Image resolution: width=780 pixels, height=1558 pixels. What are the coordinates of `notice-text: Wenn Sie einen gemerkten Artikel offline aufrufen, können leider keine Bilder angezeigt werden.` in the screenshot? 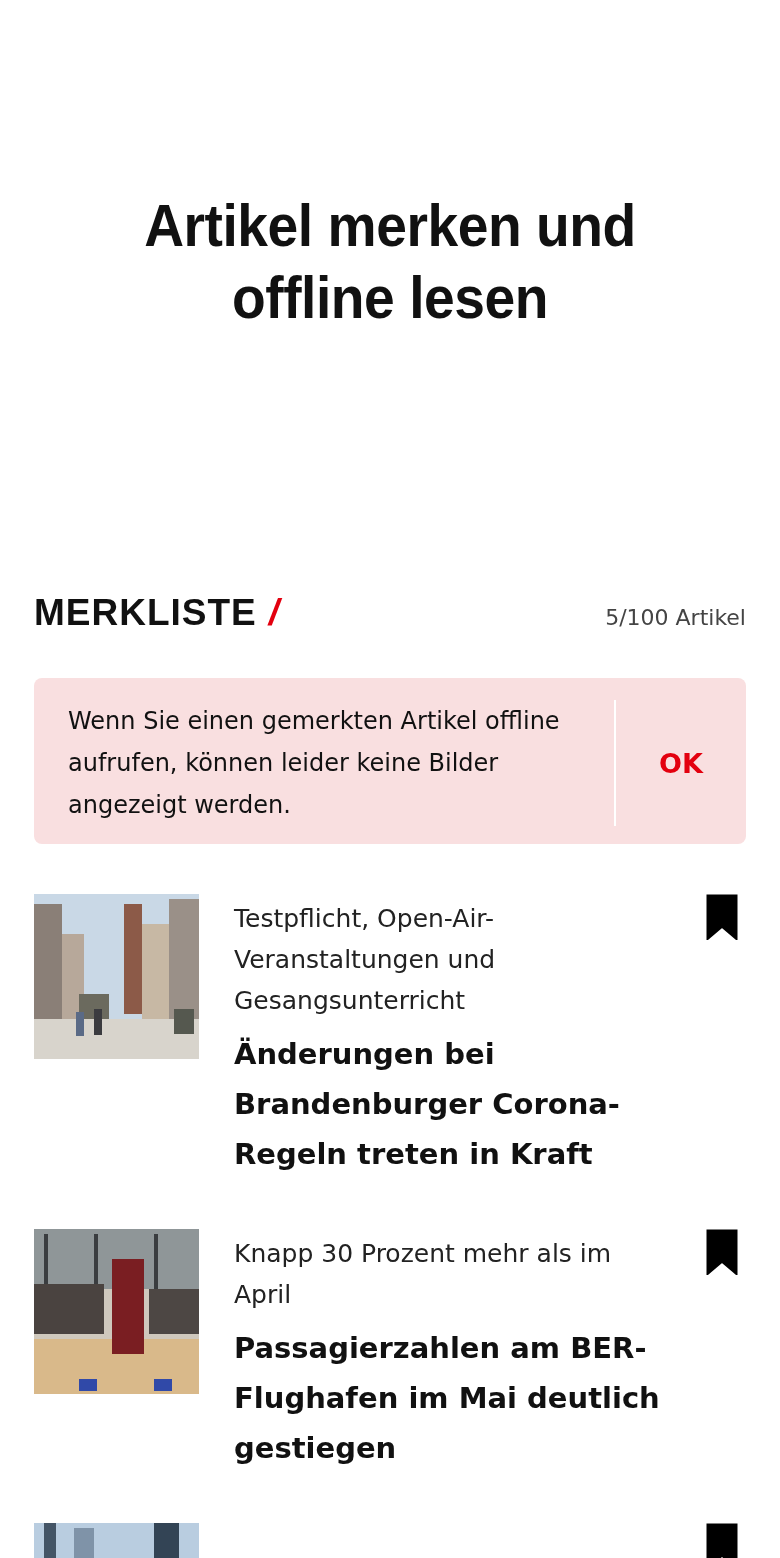 It's located at (314, 763).